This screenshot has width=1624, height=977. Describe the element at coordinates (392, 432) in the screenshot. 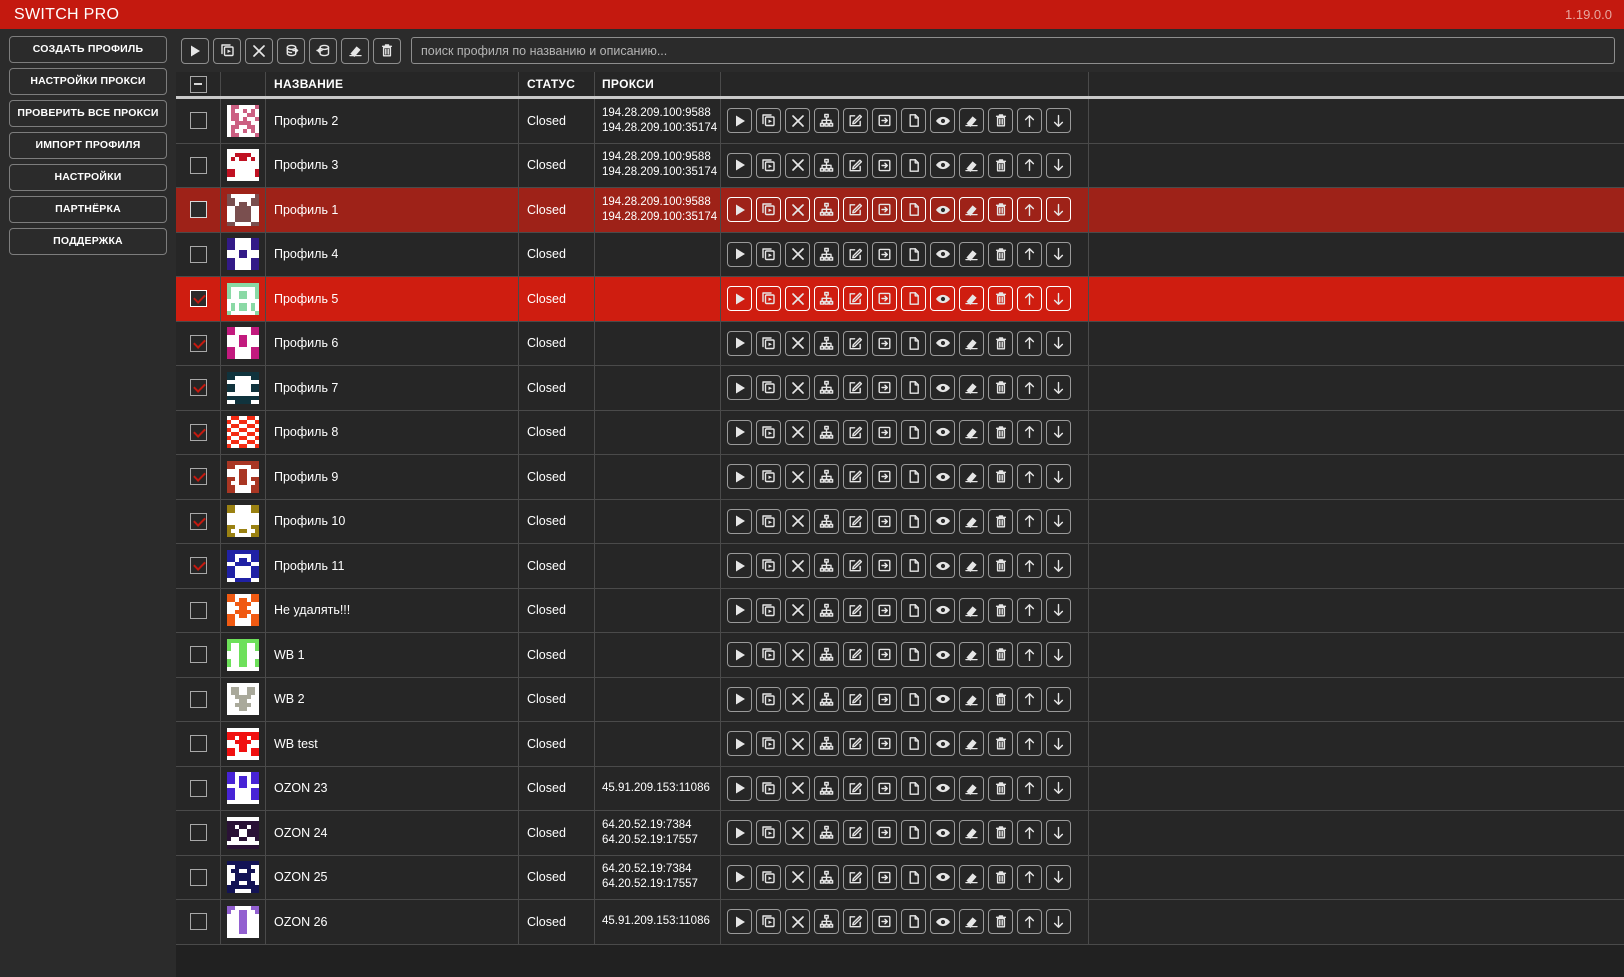

I see `profile-name-cell: Профиль 8` at that location.